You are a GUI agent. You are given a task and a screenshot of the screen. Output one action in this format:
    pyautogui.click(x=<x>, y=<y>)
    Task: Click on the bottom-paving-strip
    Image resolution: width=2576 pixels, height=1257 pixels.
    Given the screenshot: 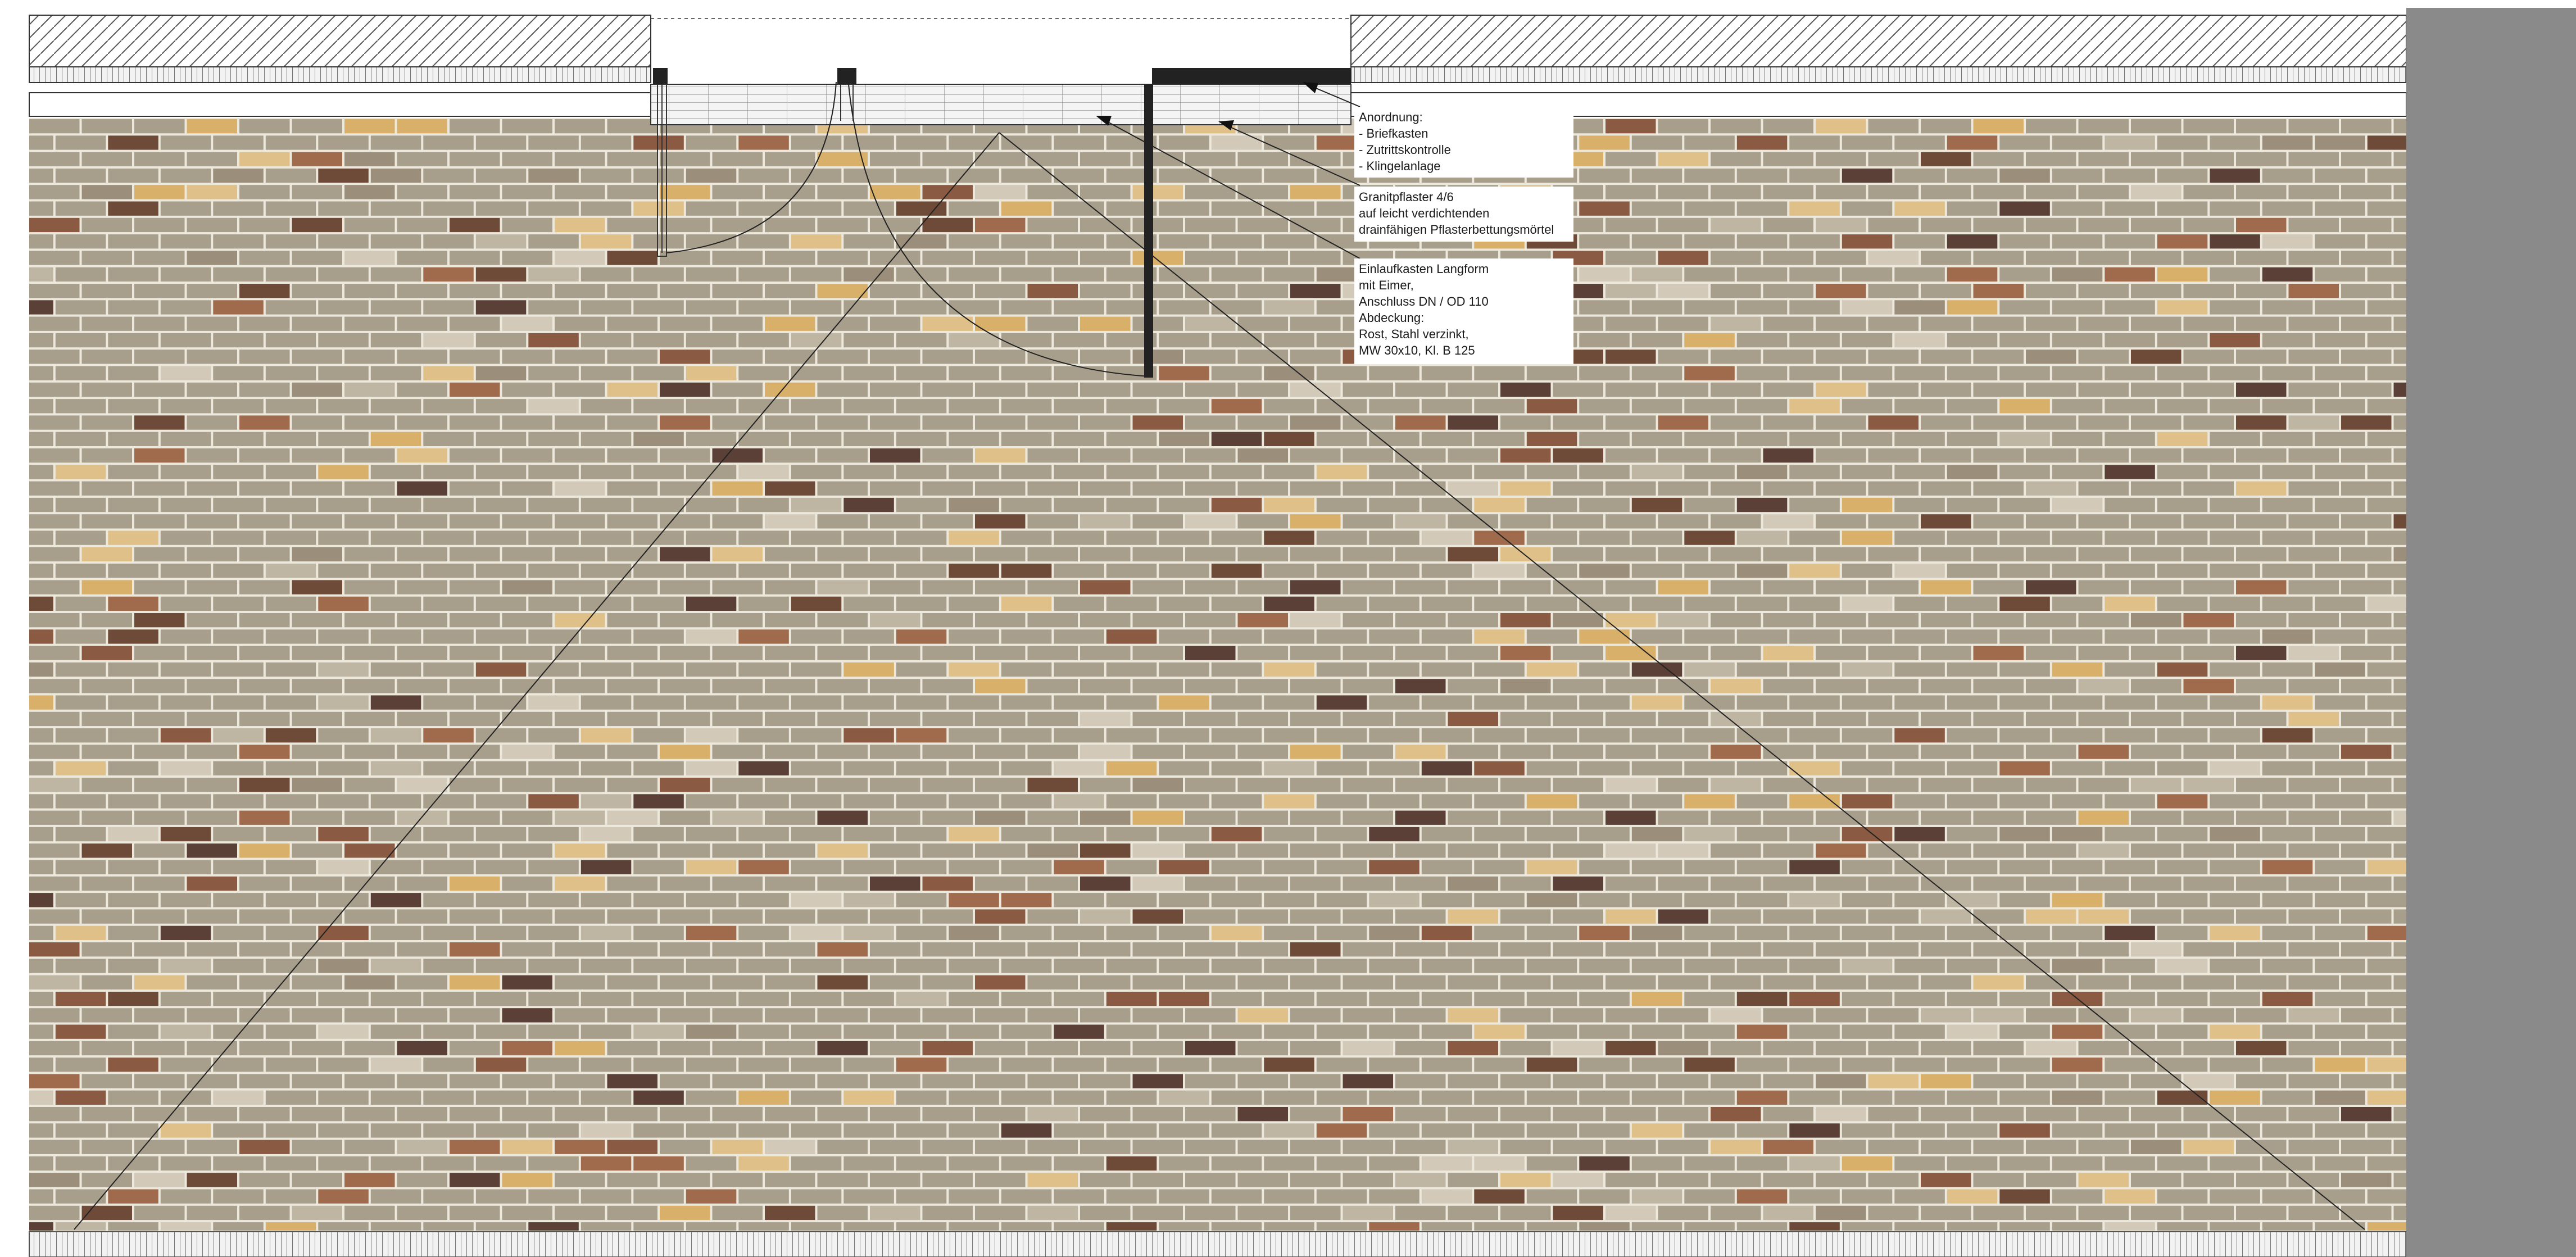 What is the action you would take?
    pyautogui.click(x=1218, y=1244)
    